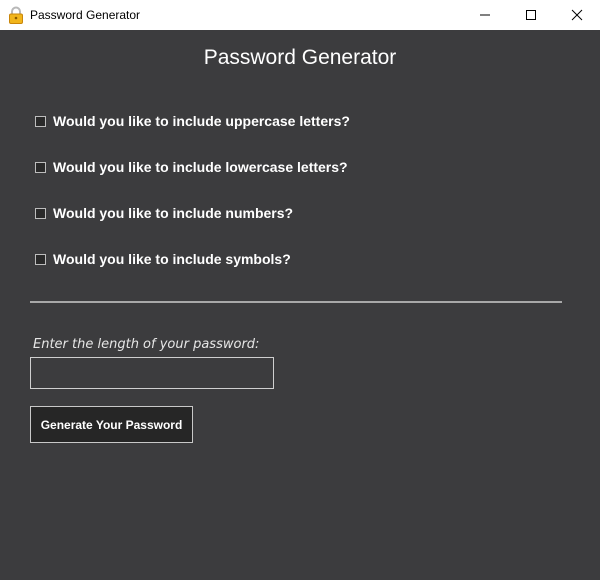 This screenshot has width=600, height=580. What do you see at coordinates (85, 15) in the screenshot?
I see `window-title: Password Generator` at bounding box center [85, 15].